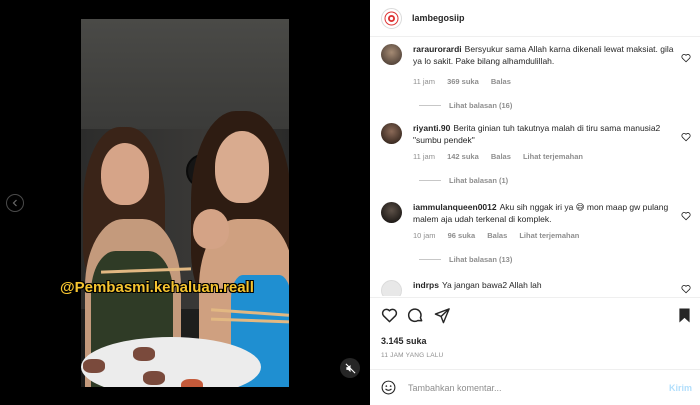 This screenshot has height=405, width=700. I want to click on like-heart-icon, so click(389, 315).